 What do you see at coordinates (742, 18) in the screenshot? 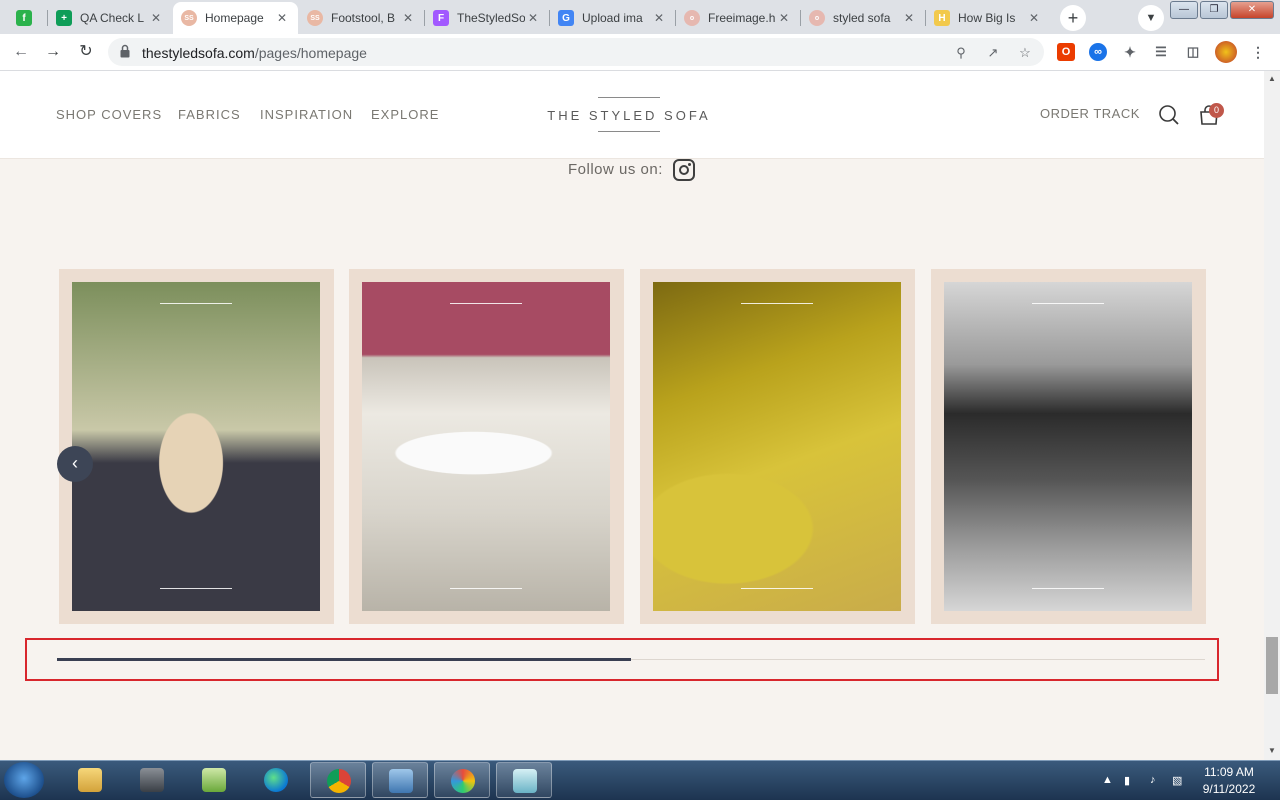
I see `browser-tab-title: Freeimage.h` at bounding box center [742, 18].